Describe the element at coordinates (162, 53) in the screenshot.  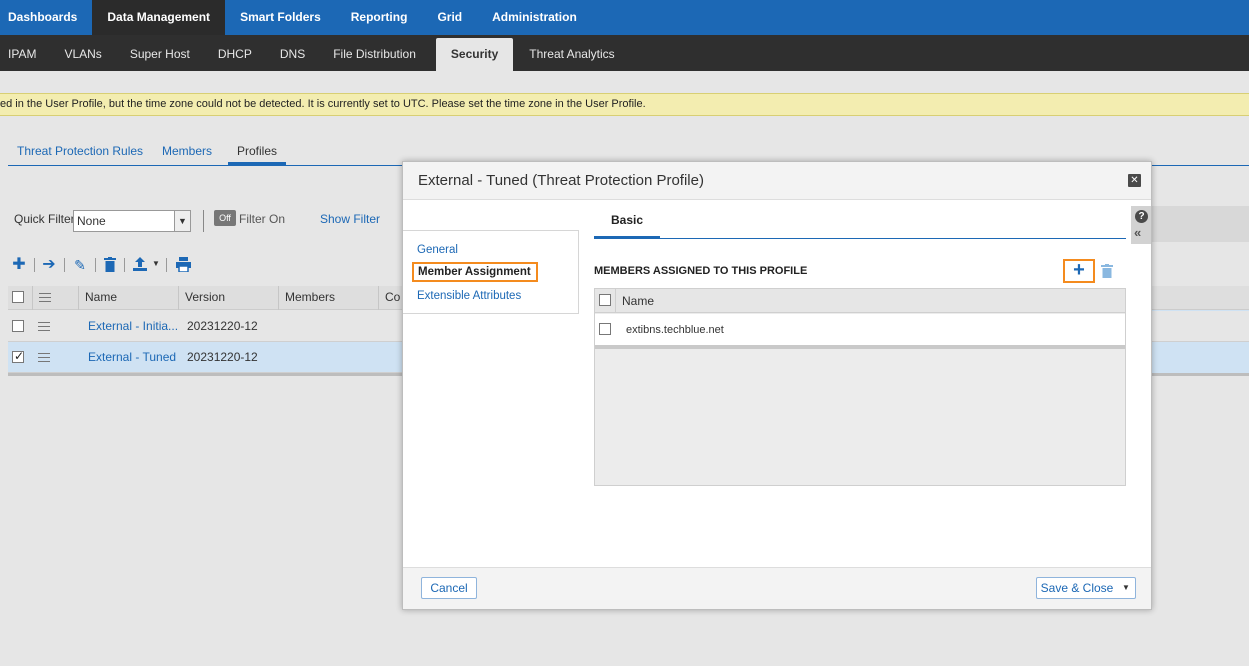
I see `subnav-super-host: Super Host` at that location.